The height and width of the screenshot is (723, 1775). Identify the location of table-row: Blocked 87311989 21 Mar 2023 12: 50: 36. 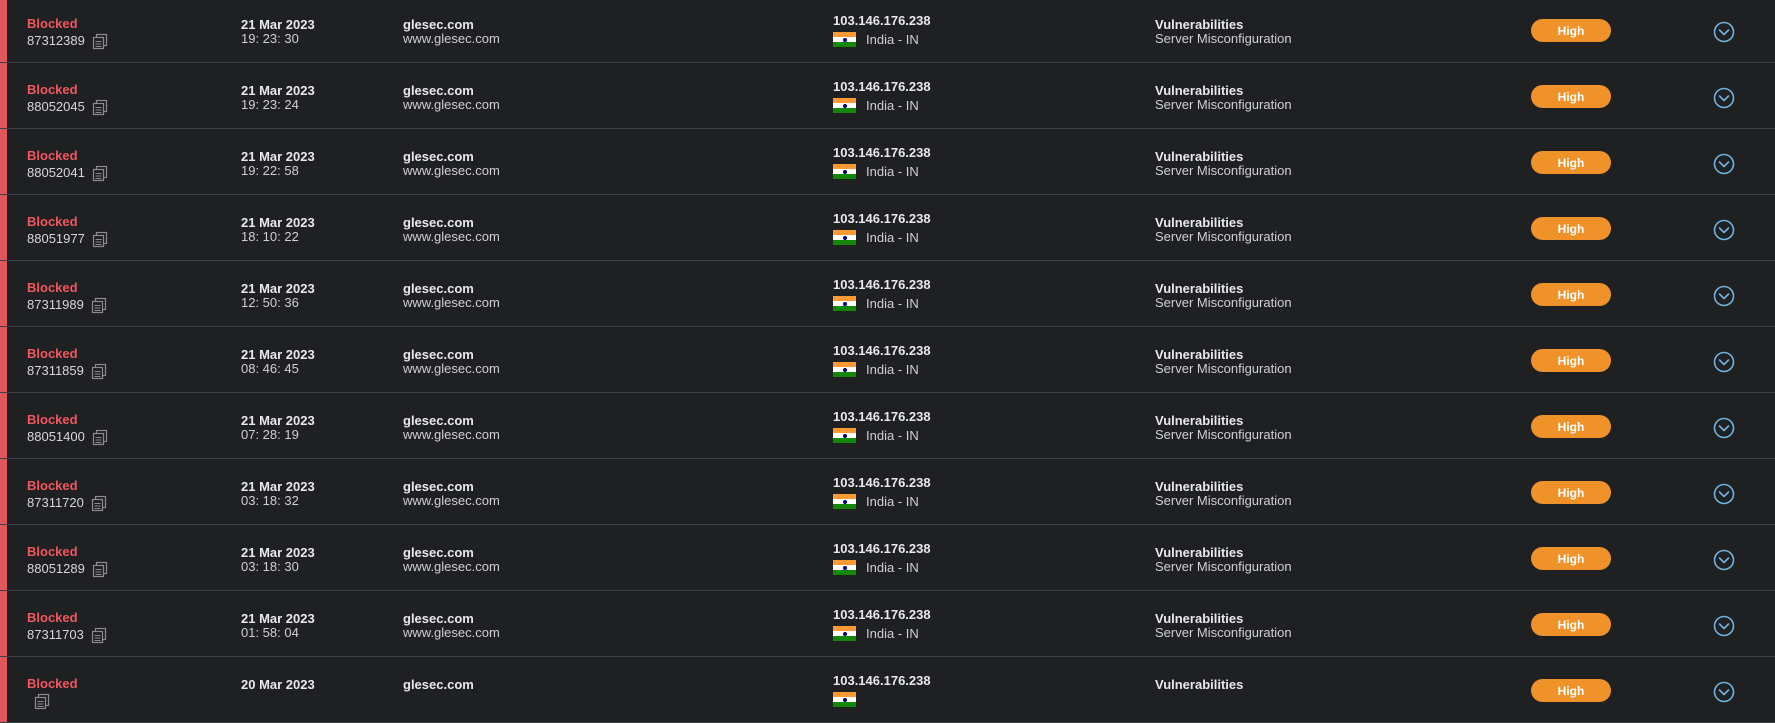
(887, 294).